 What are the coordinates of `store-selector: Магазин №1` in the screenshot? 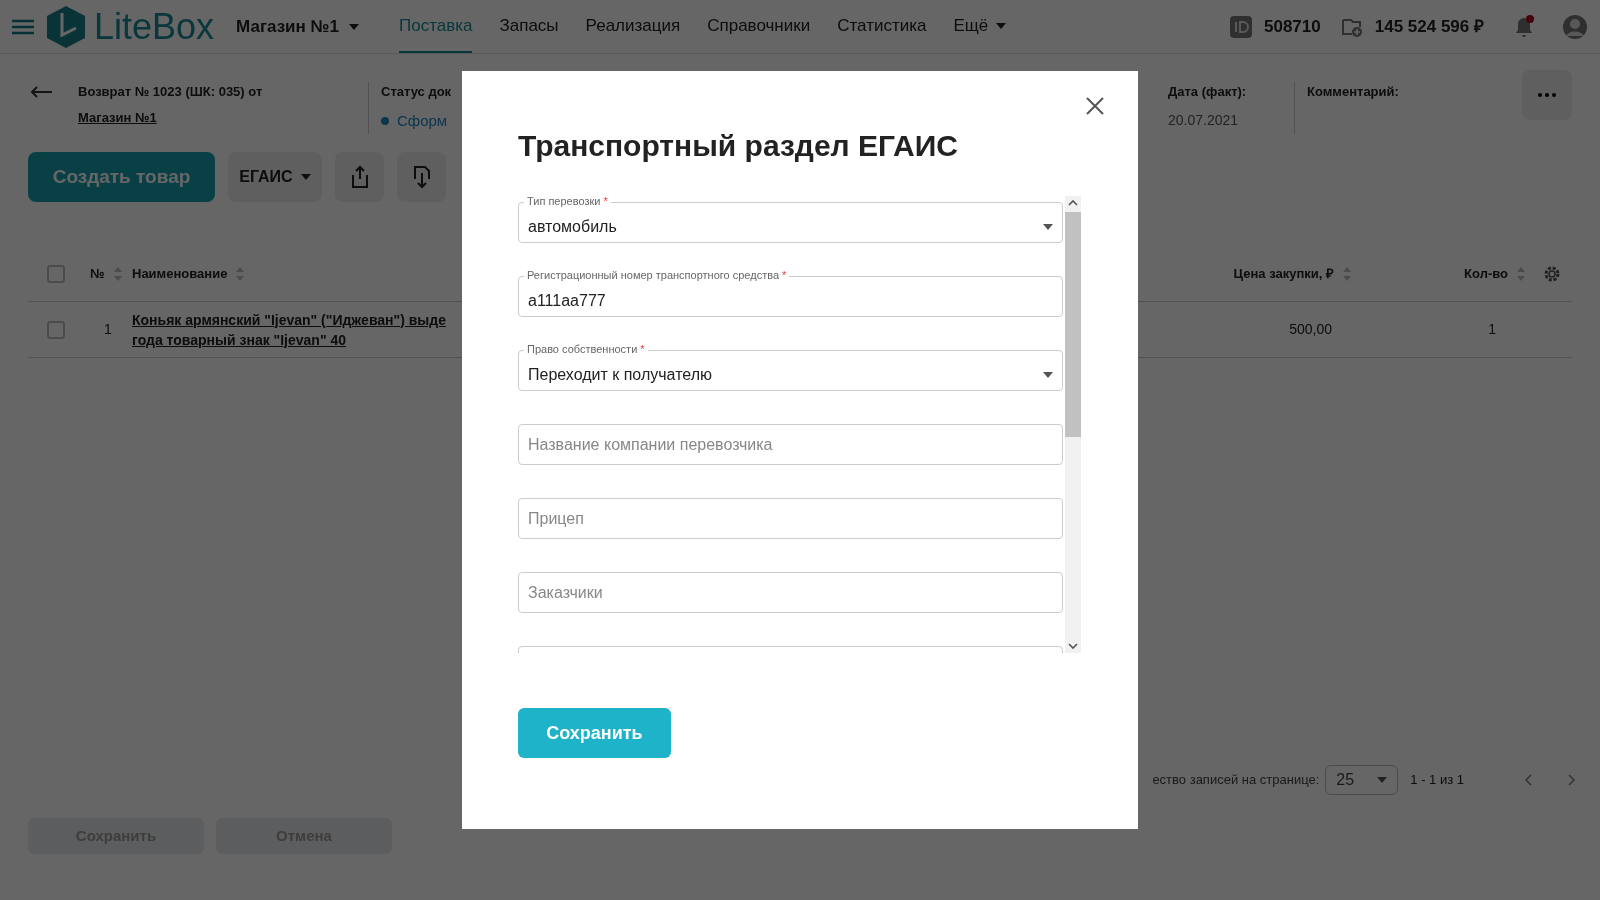 It's located at (297, 26).